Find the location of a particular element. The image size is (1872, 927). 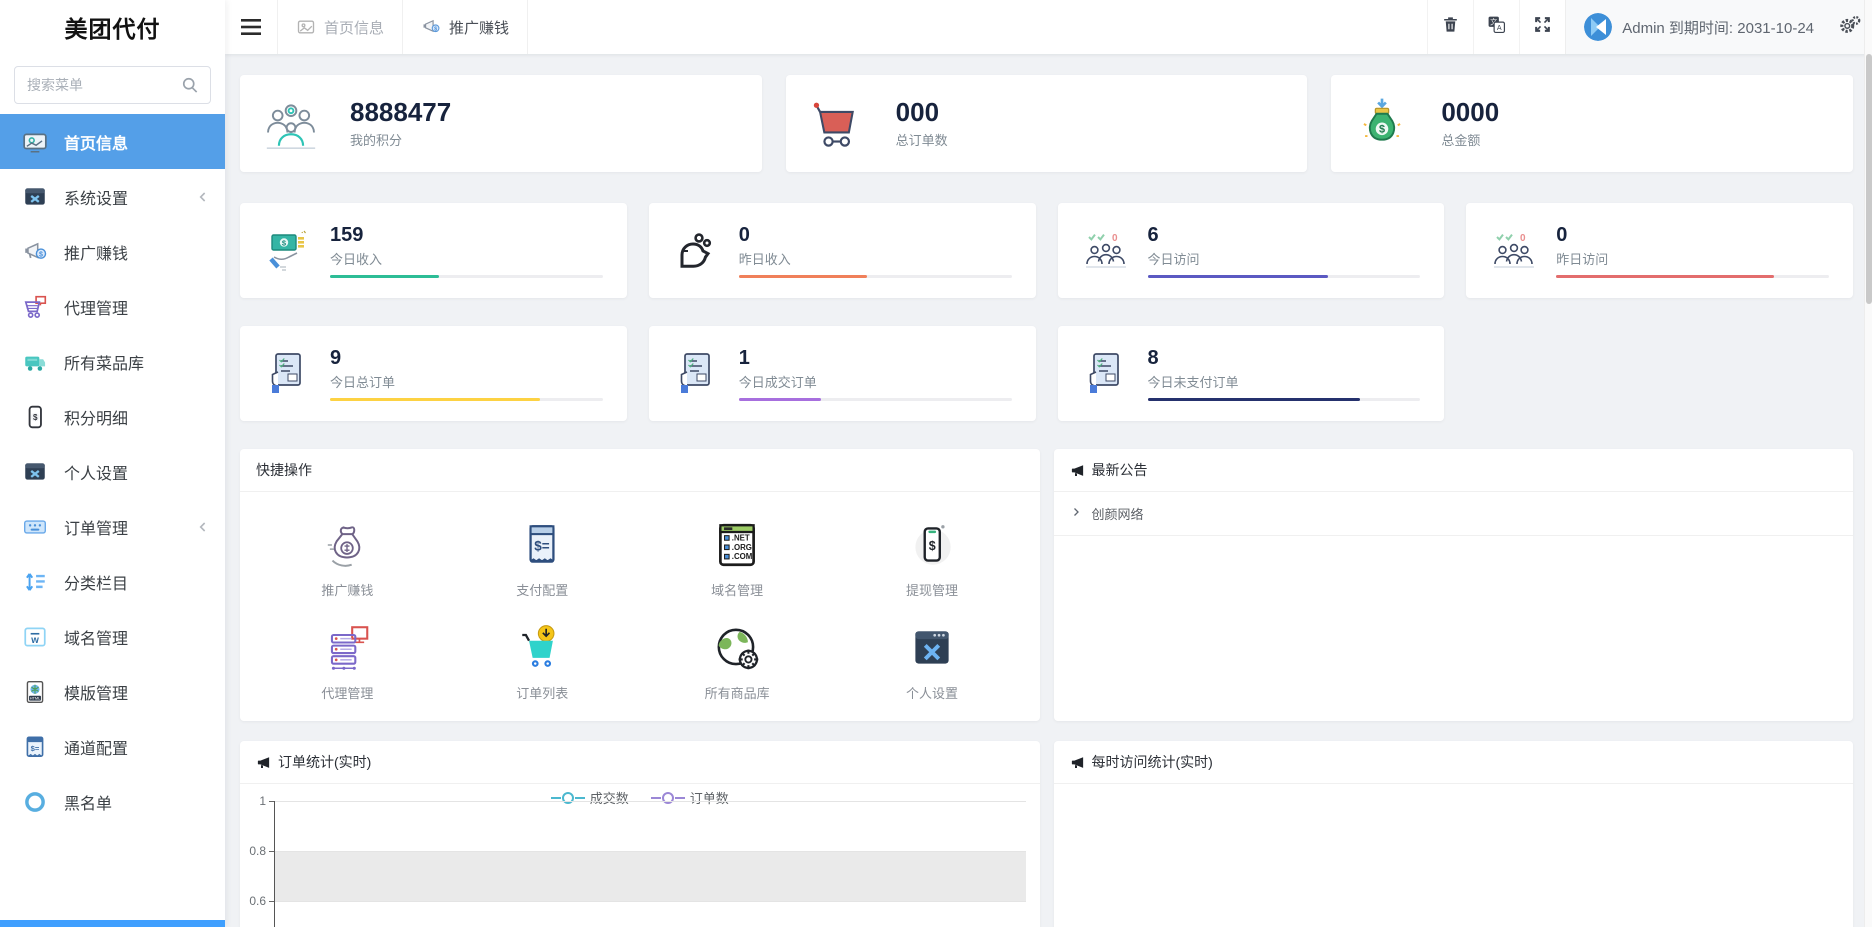

sidebar-item-blacklist: 黑名单 is located at coordinates (112, 801).